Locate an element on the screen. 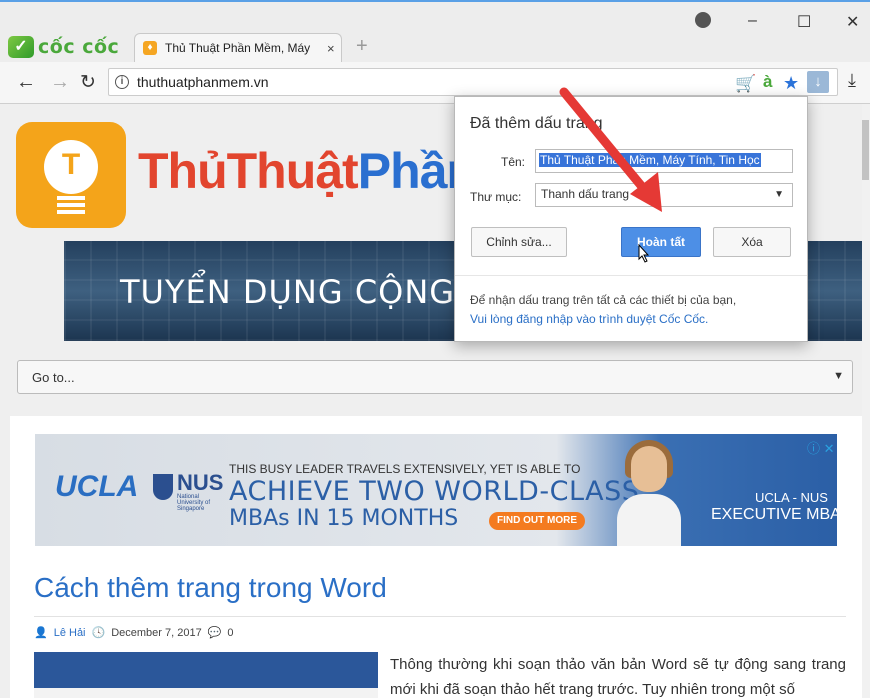  site-logo-icon: T is located at coordinates (71, 175).